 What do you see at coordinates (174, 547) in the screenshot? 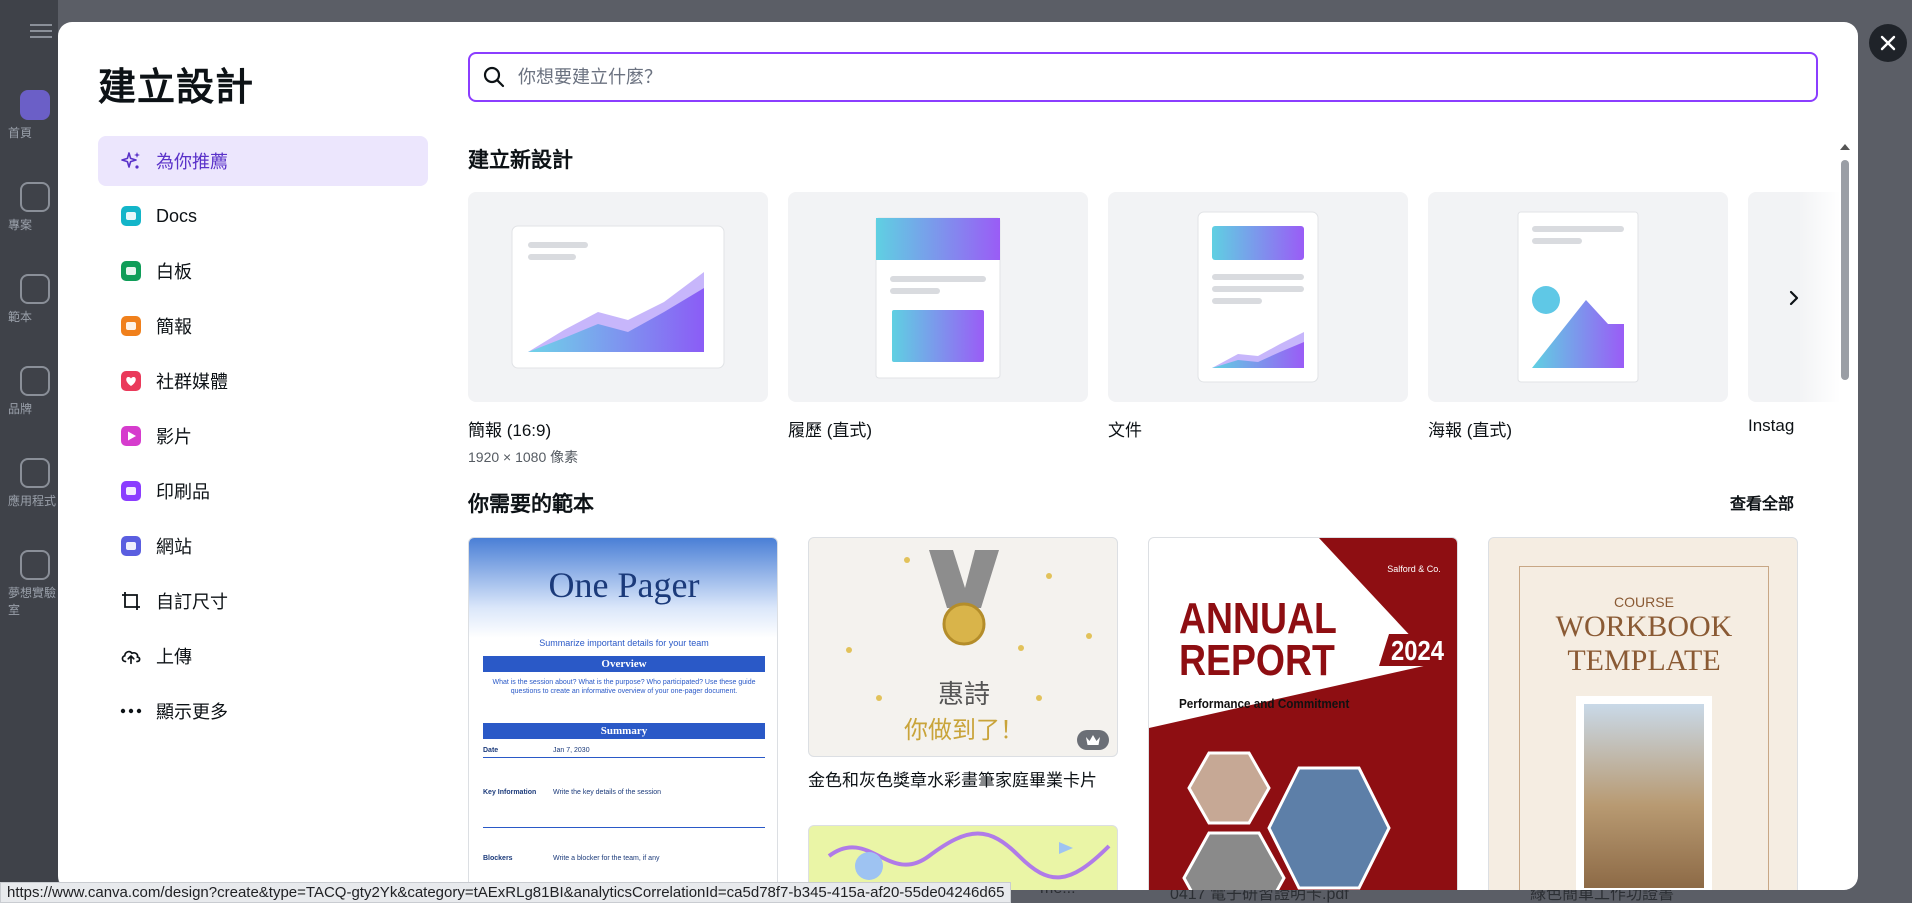
I see `nav-label: 網站` at bounding box center [174, 547].